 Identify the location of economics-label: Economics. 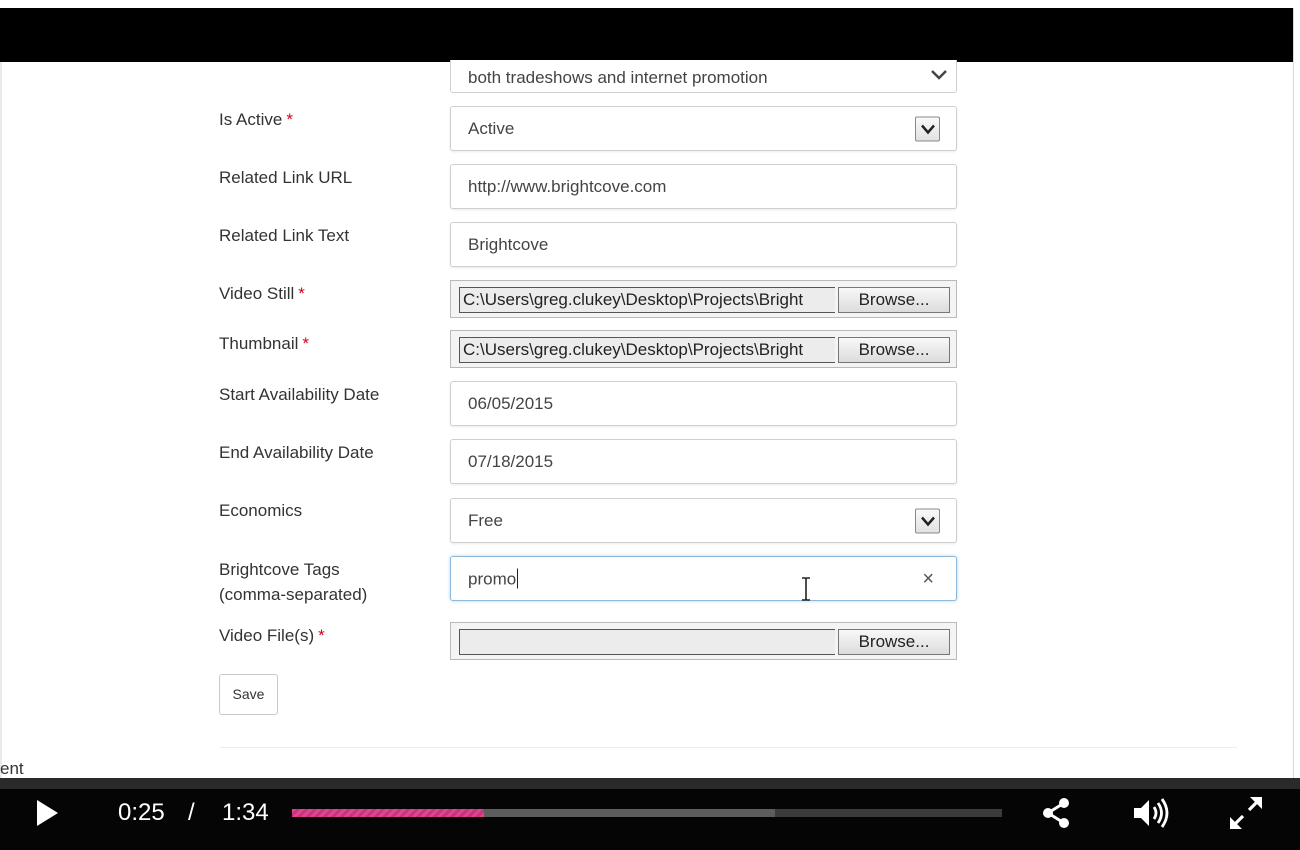
(261, 510).